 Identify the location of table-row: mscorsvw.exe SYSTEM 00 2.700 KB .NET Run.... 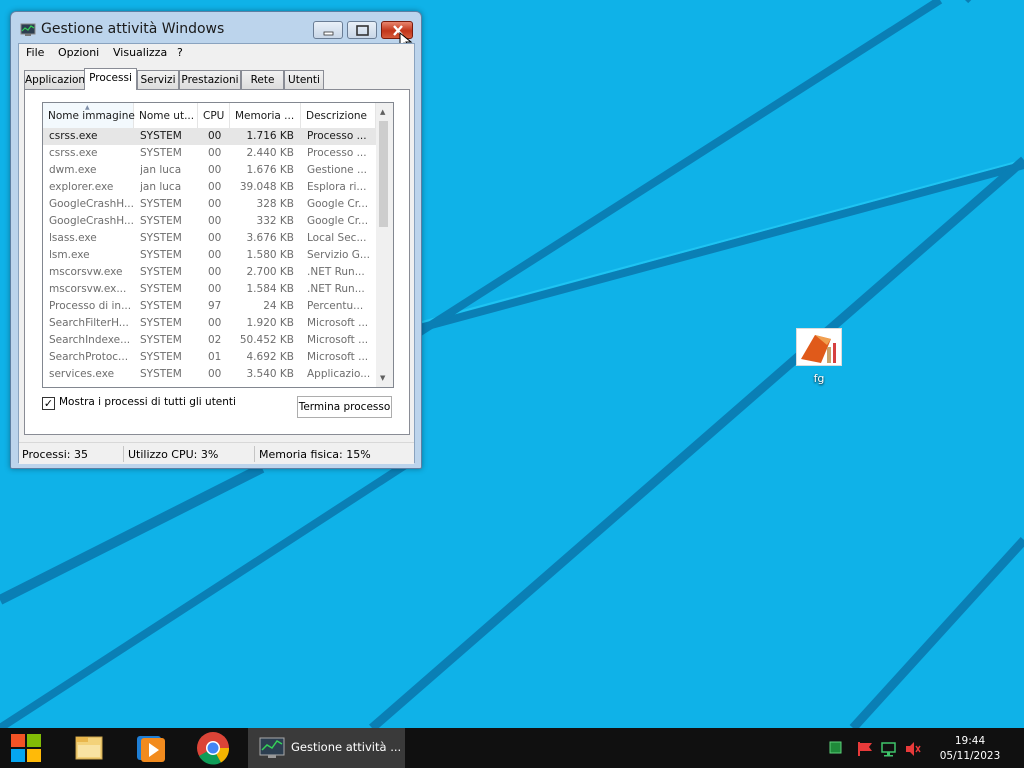
(209, 272).